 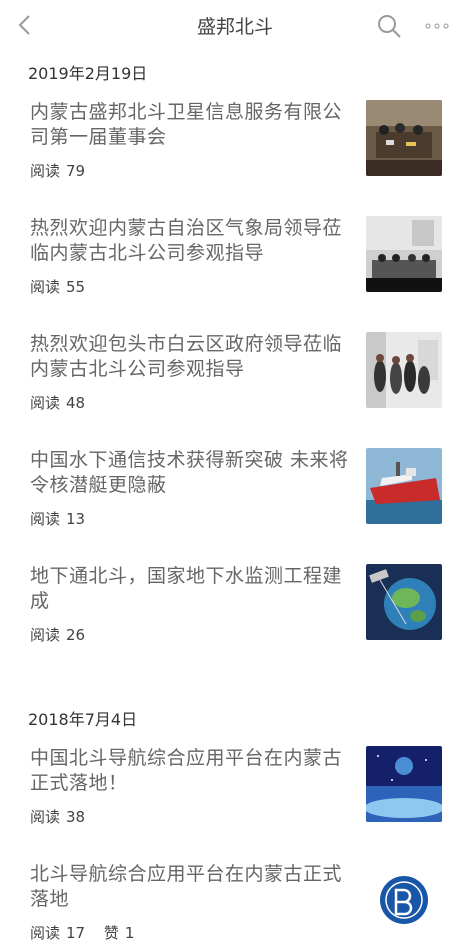 What do you see at coordinates (76, 817) in the screenshot?
I see `read-count: 38` at bounding box center [76, 817].